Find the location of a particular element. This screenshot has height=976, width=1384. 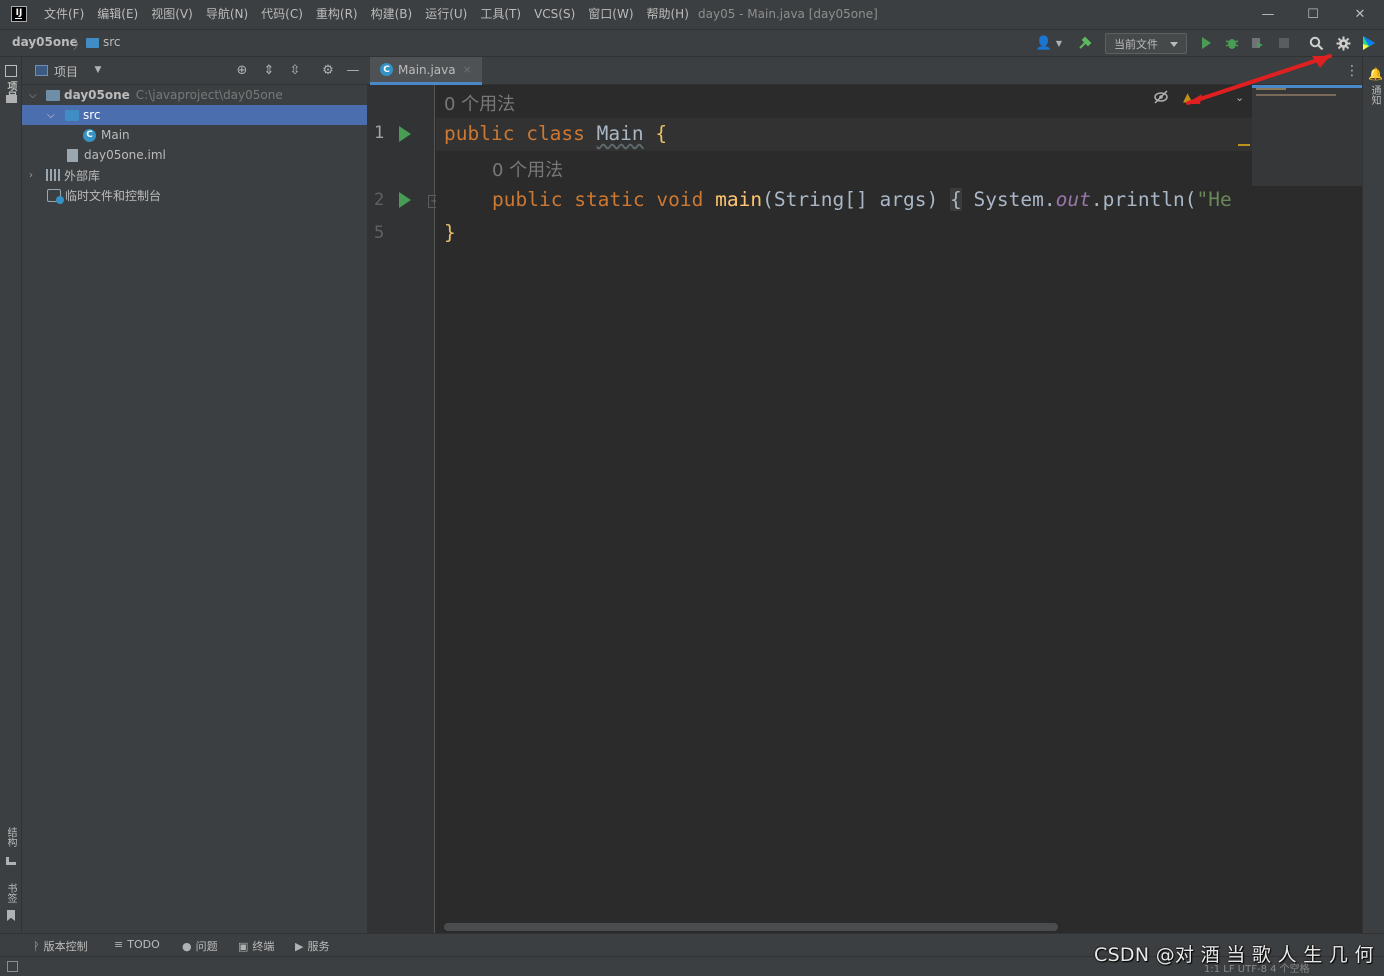

menu-tools: 工具(T) is located at coordinates (500, 14).